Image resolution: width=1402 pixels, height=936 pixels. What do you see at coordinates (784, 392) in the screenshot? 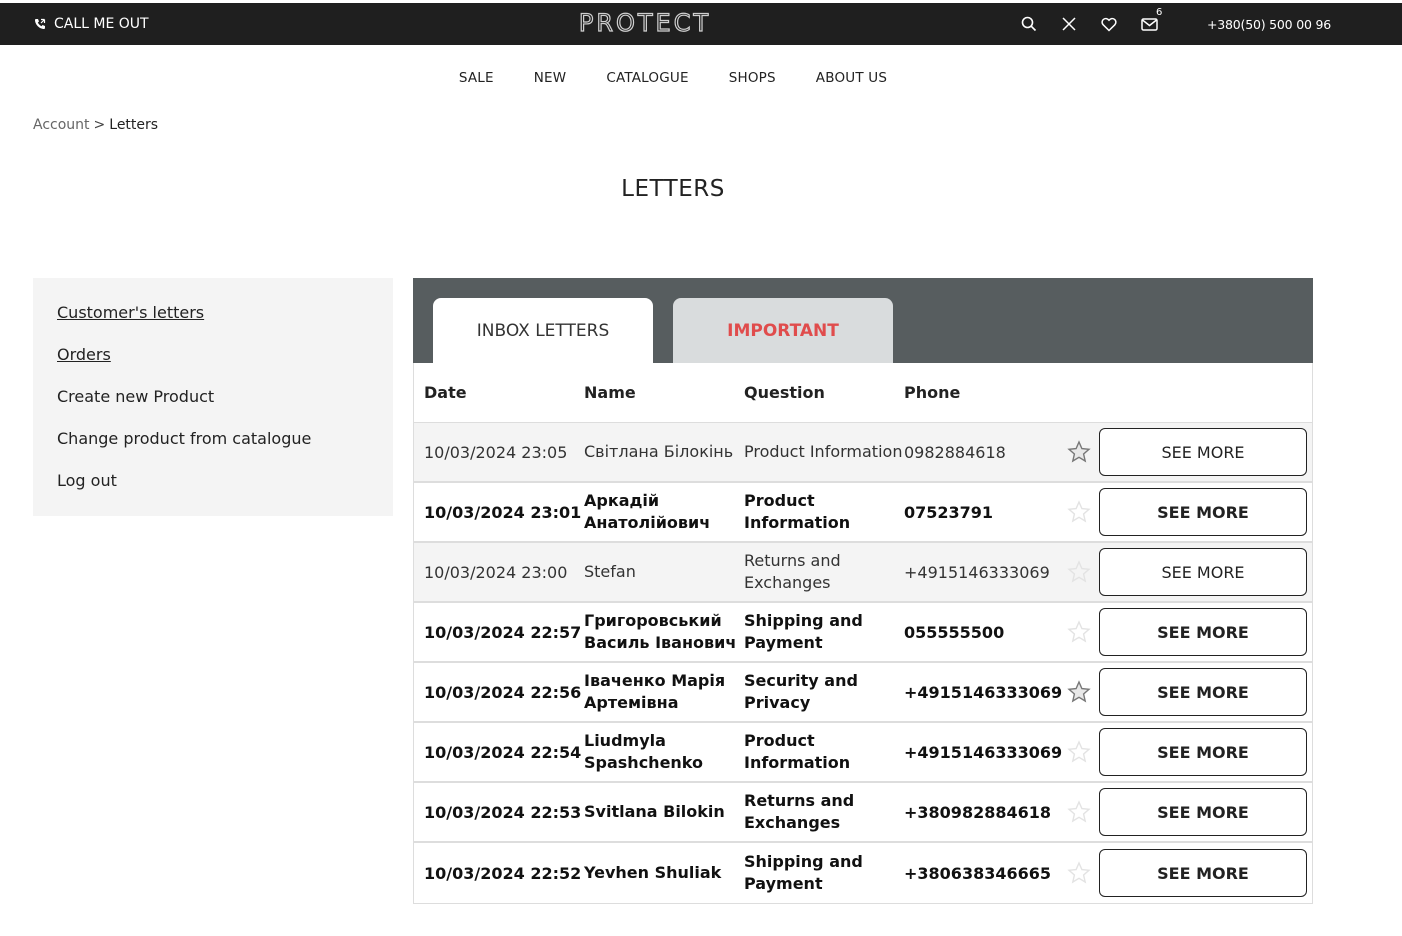
I see `header-question: Question` at bounding box center [784, 392].